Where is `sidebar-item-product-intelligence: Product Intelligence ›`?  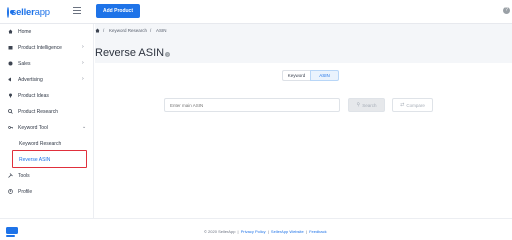
sidebar-item-product-intelligence: Product Intelligence › is located at coordinates (47, 47).